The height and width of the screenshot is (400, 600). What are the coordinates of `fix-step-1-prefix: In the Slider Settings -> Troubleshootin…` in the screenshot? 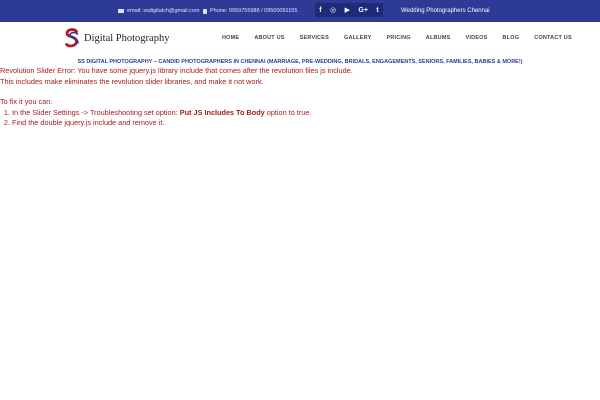 It's located at (96, 112).